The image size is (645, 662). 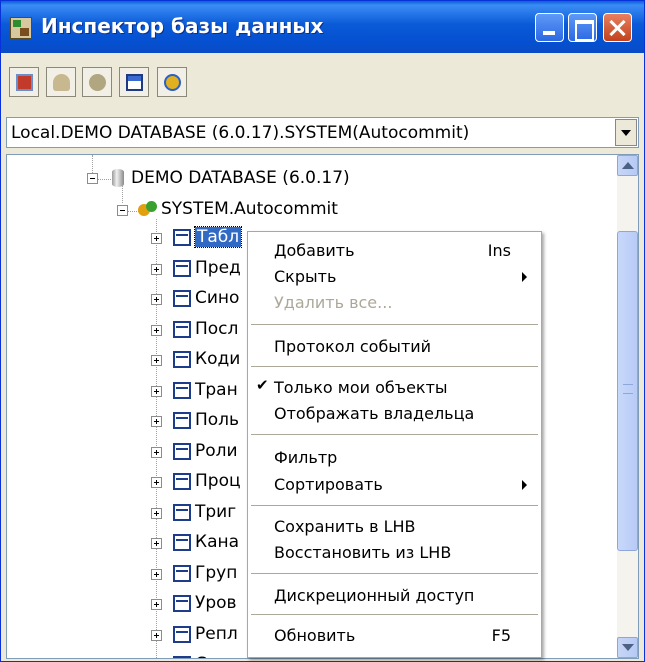 What do you see at coordinates (617, 27) in the screenshot?
I see `close-button` at bounding box center [617, 27].